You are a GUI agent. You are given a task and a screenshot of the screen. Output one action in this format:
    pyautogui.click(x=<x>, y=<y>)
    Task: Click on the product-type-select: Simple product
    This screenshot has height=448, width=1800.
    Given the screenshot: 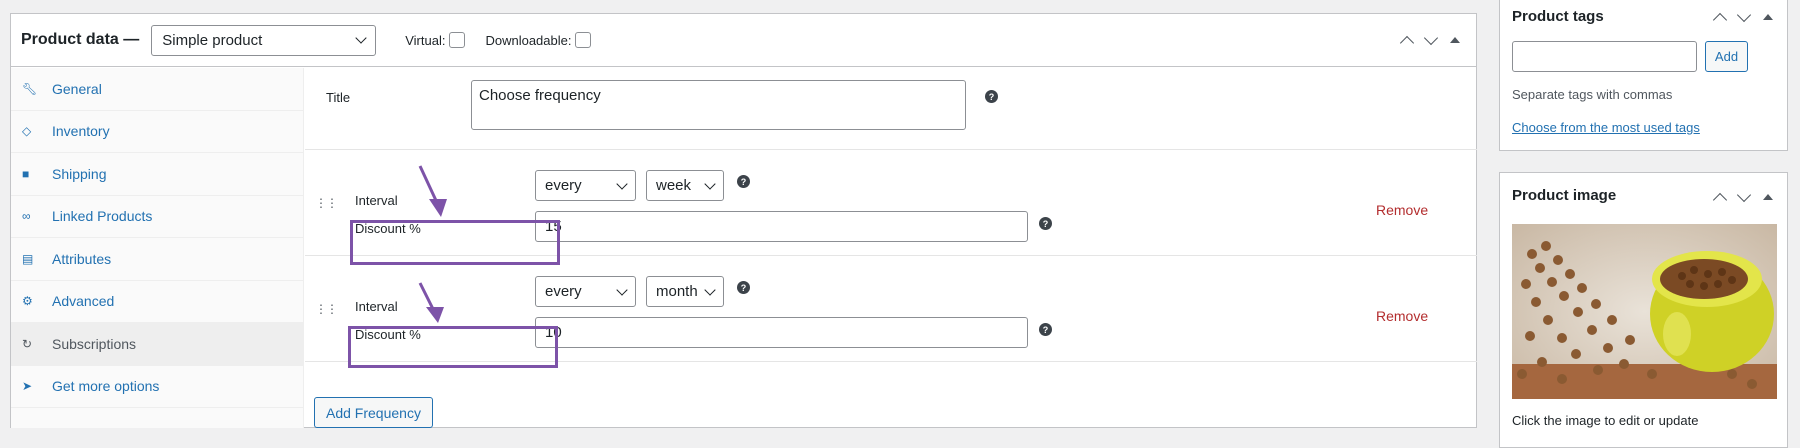 What is the action you would take?
    pyautogui.click(x=264, y=40)
    